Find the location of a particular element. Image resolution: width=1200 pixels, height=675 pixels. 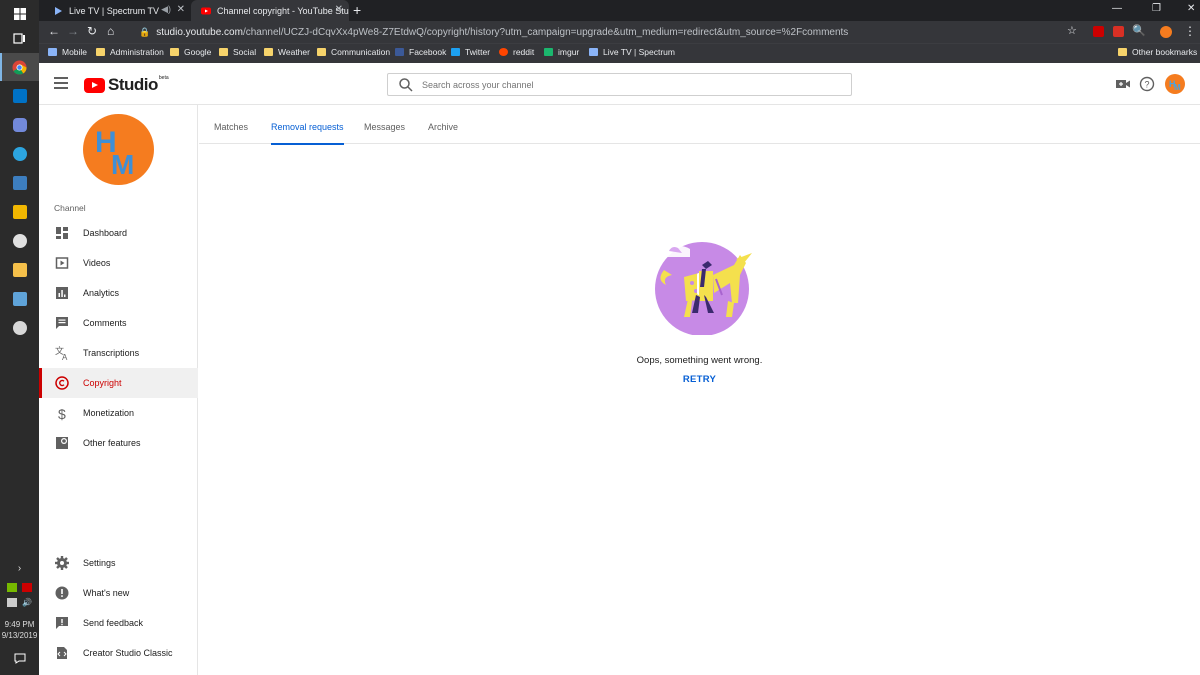

account-avatar: HM is located at coordinates (1175, 84).